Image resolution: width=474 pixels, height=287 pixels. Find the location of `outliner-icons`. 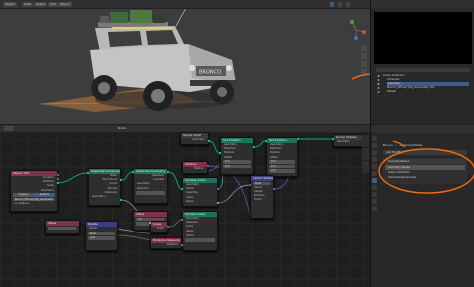

outliner-icons is located at coordinates (378, 84).